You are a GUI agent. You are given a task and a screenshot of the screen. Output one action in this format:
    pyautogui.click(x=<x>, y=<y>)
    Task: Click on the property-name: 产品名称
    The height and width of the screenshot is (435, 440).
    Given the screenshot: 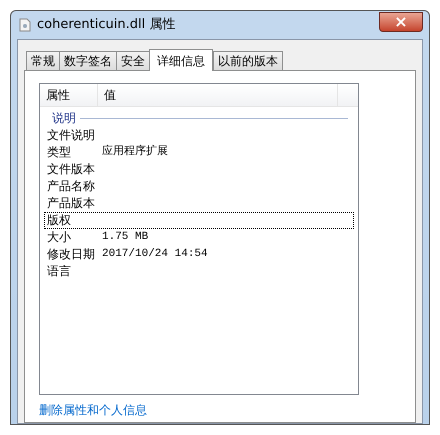 What is the action you would take?
    pyautogui.click(x=71, y=186)
    